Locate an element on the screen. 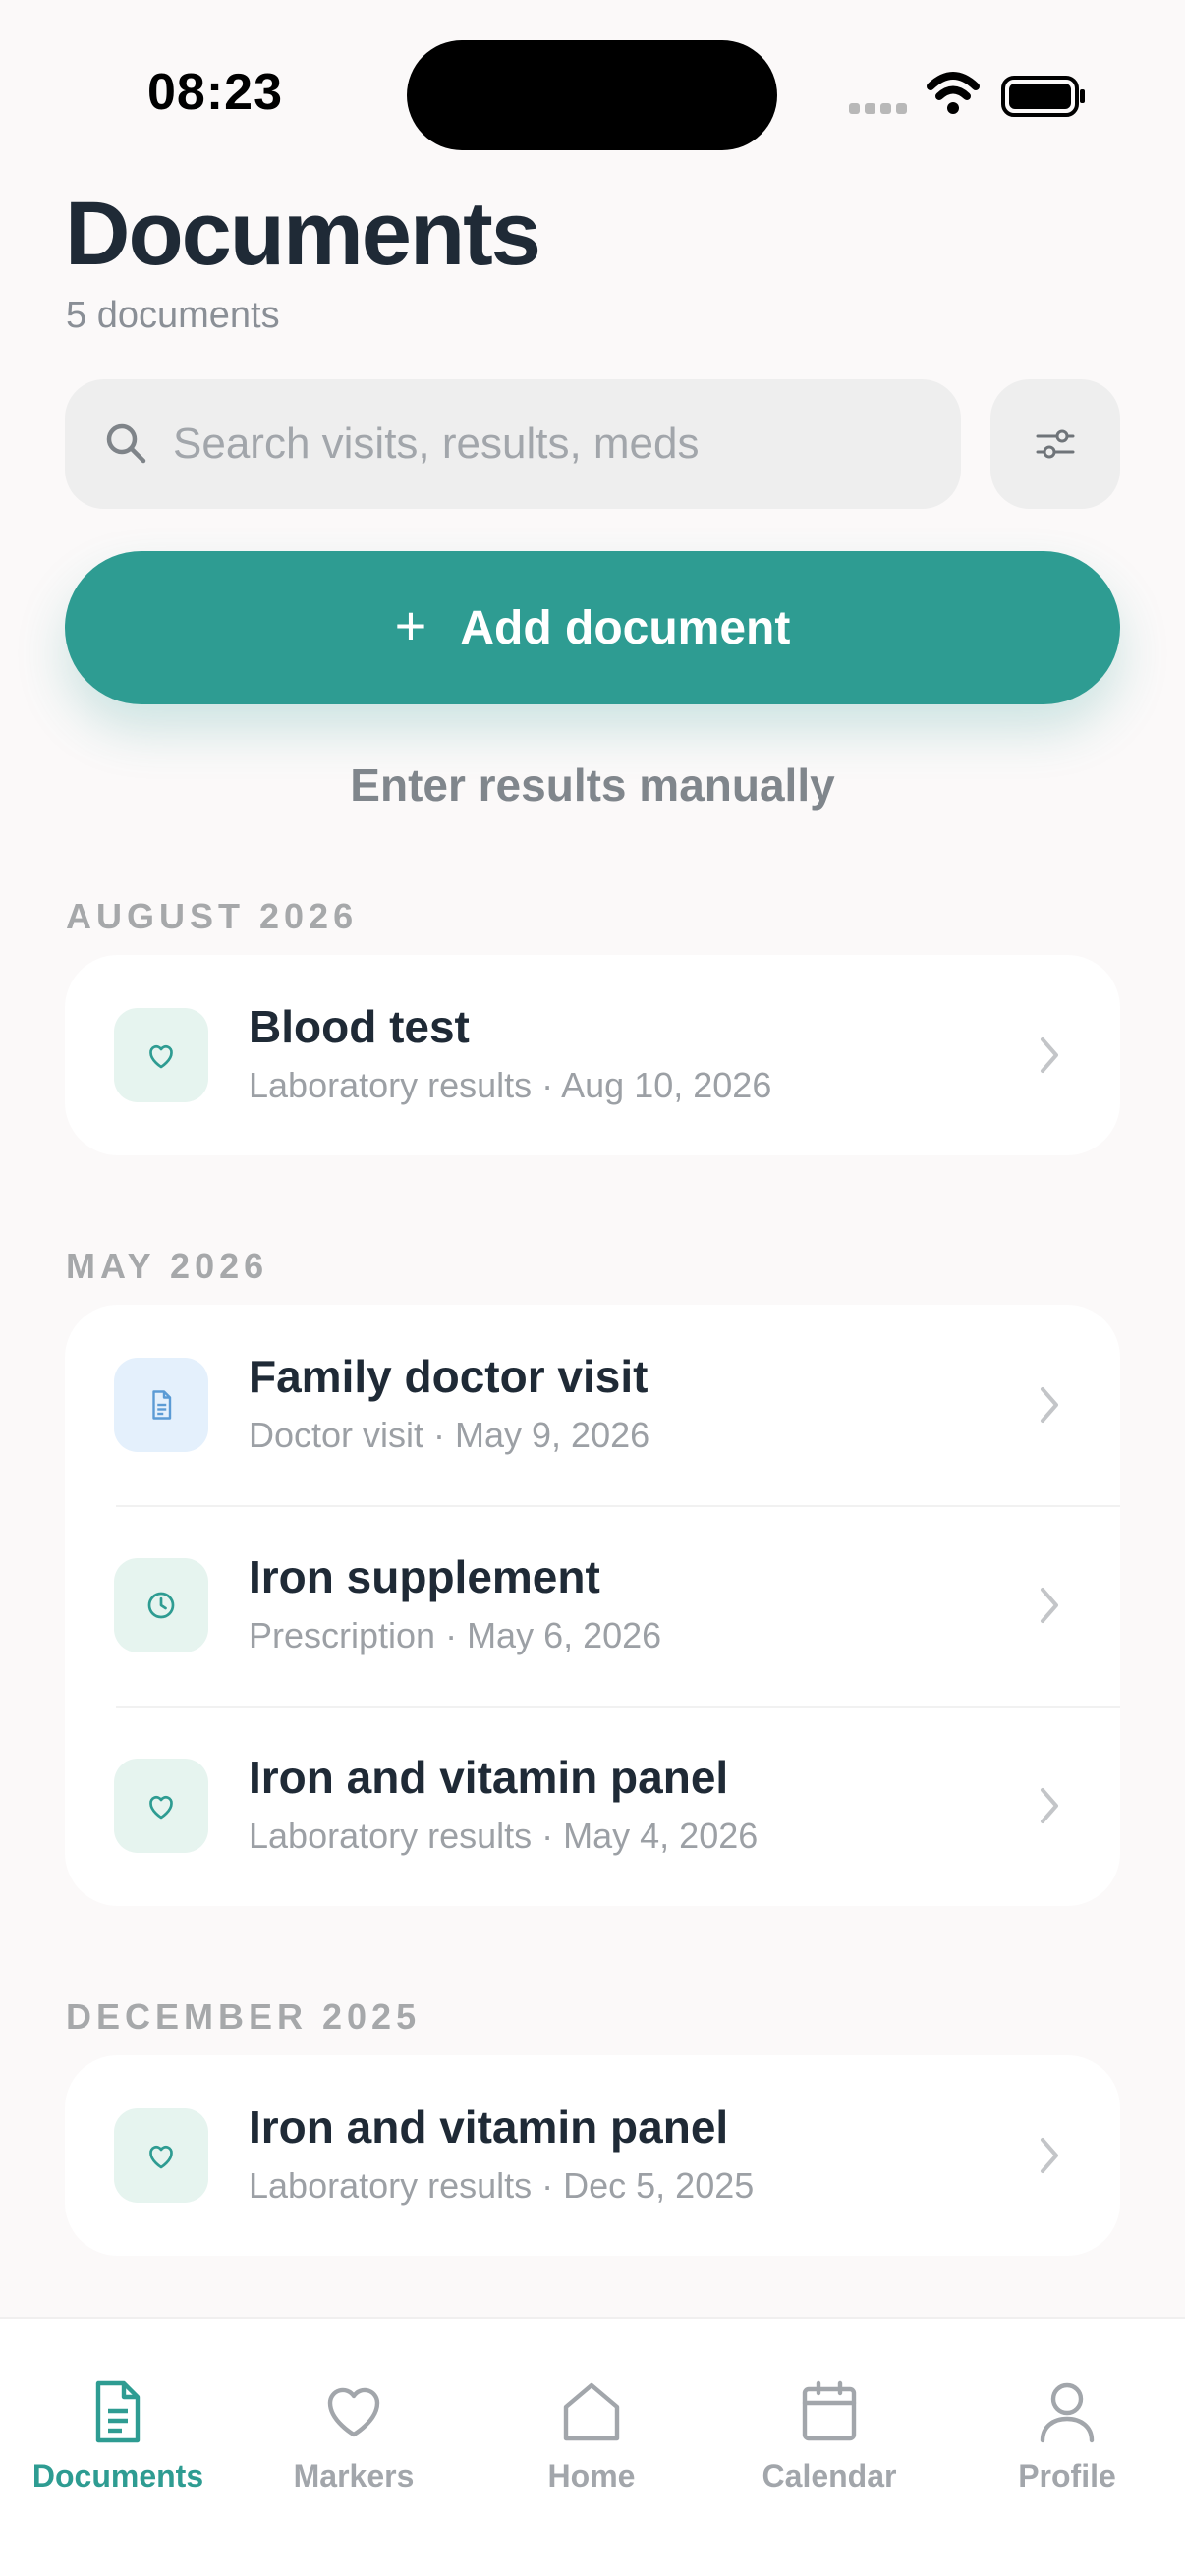 Image resolution: width=1185 pixels, height=2576 pixels. tab-profile: Profile is located at coordinates (1067, 2437).